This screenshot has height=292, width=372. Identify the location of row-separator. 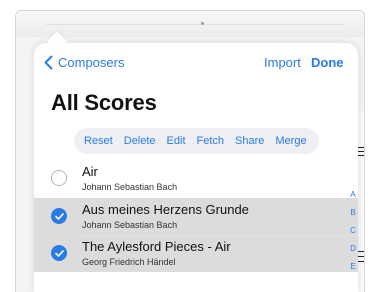
(219, 235).